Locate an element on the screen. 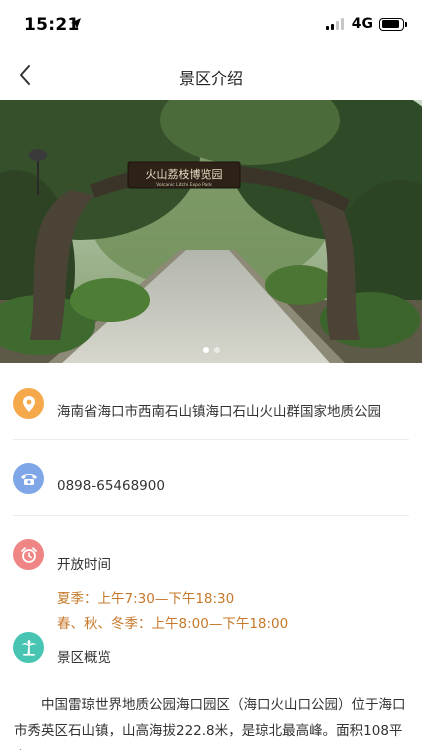 This screenshot has width=422, height=750. location-arrow-icon is located at coordinates (76, 23).